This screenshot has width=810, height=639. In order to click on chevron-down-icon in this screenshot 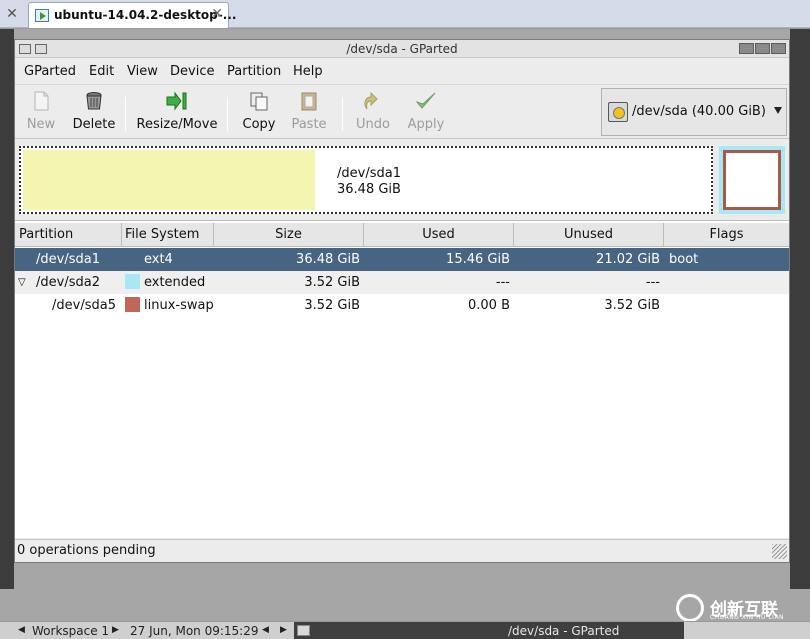, I will do `click(778, 110)`.